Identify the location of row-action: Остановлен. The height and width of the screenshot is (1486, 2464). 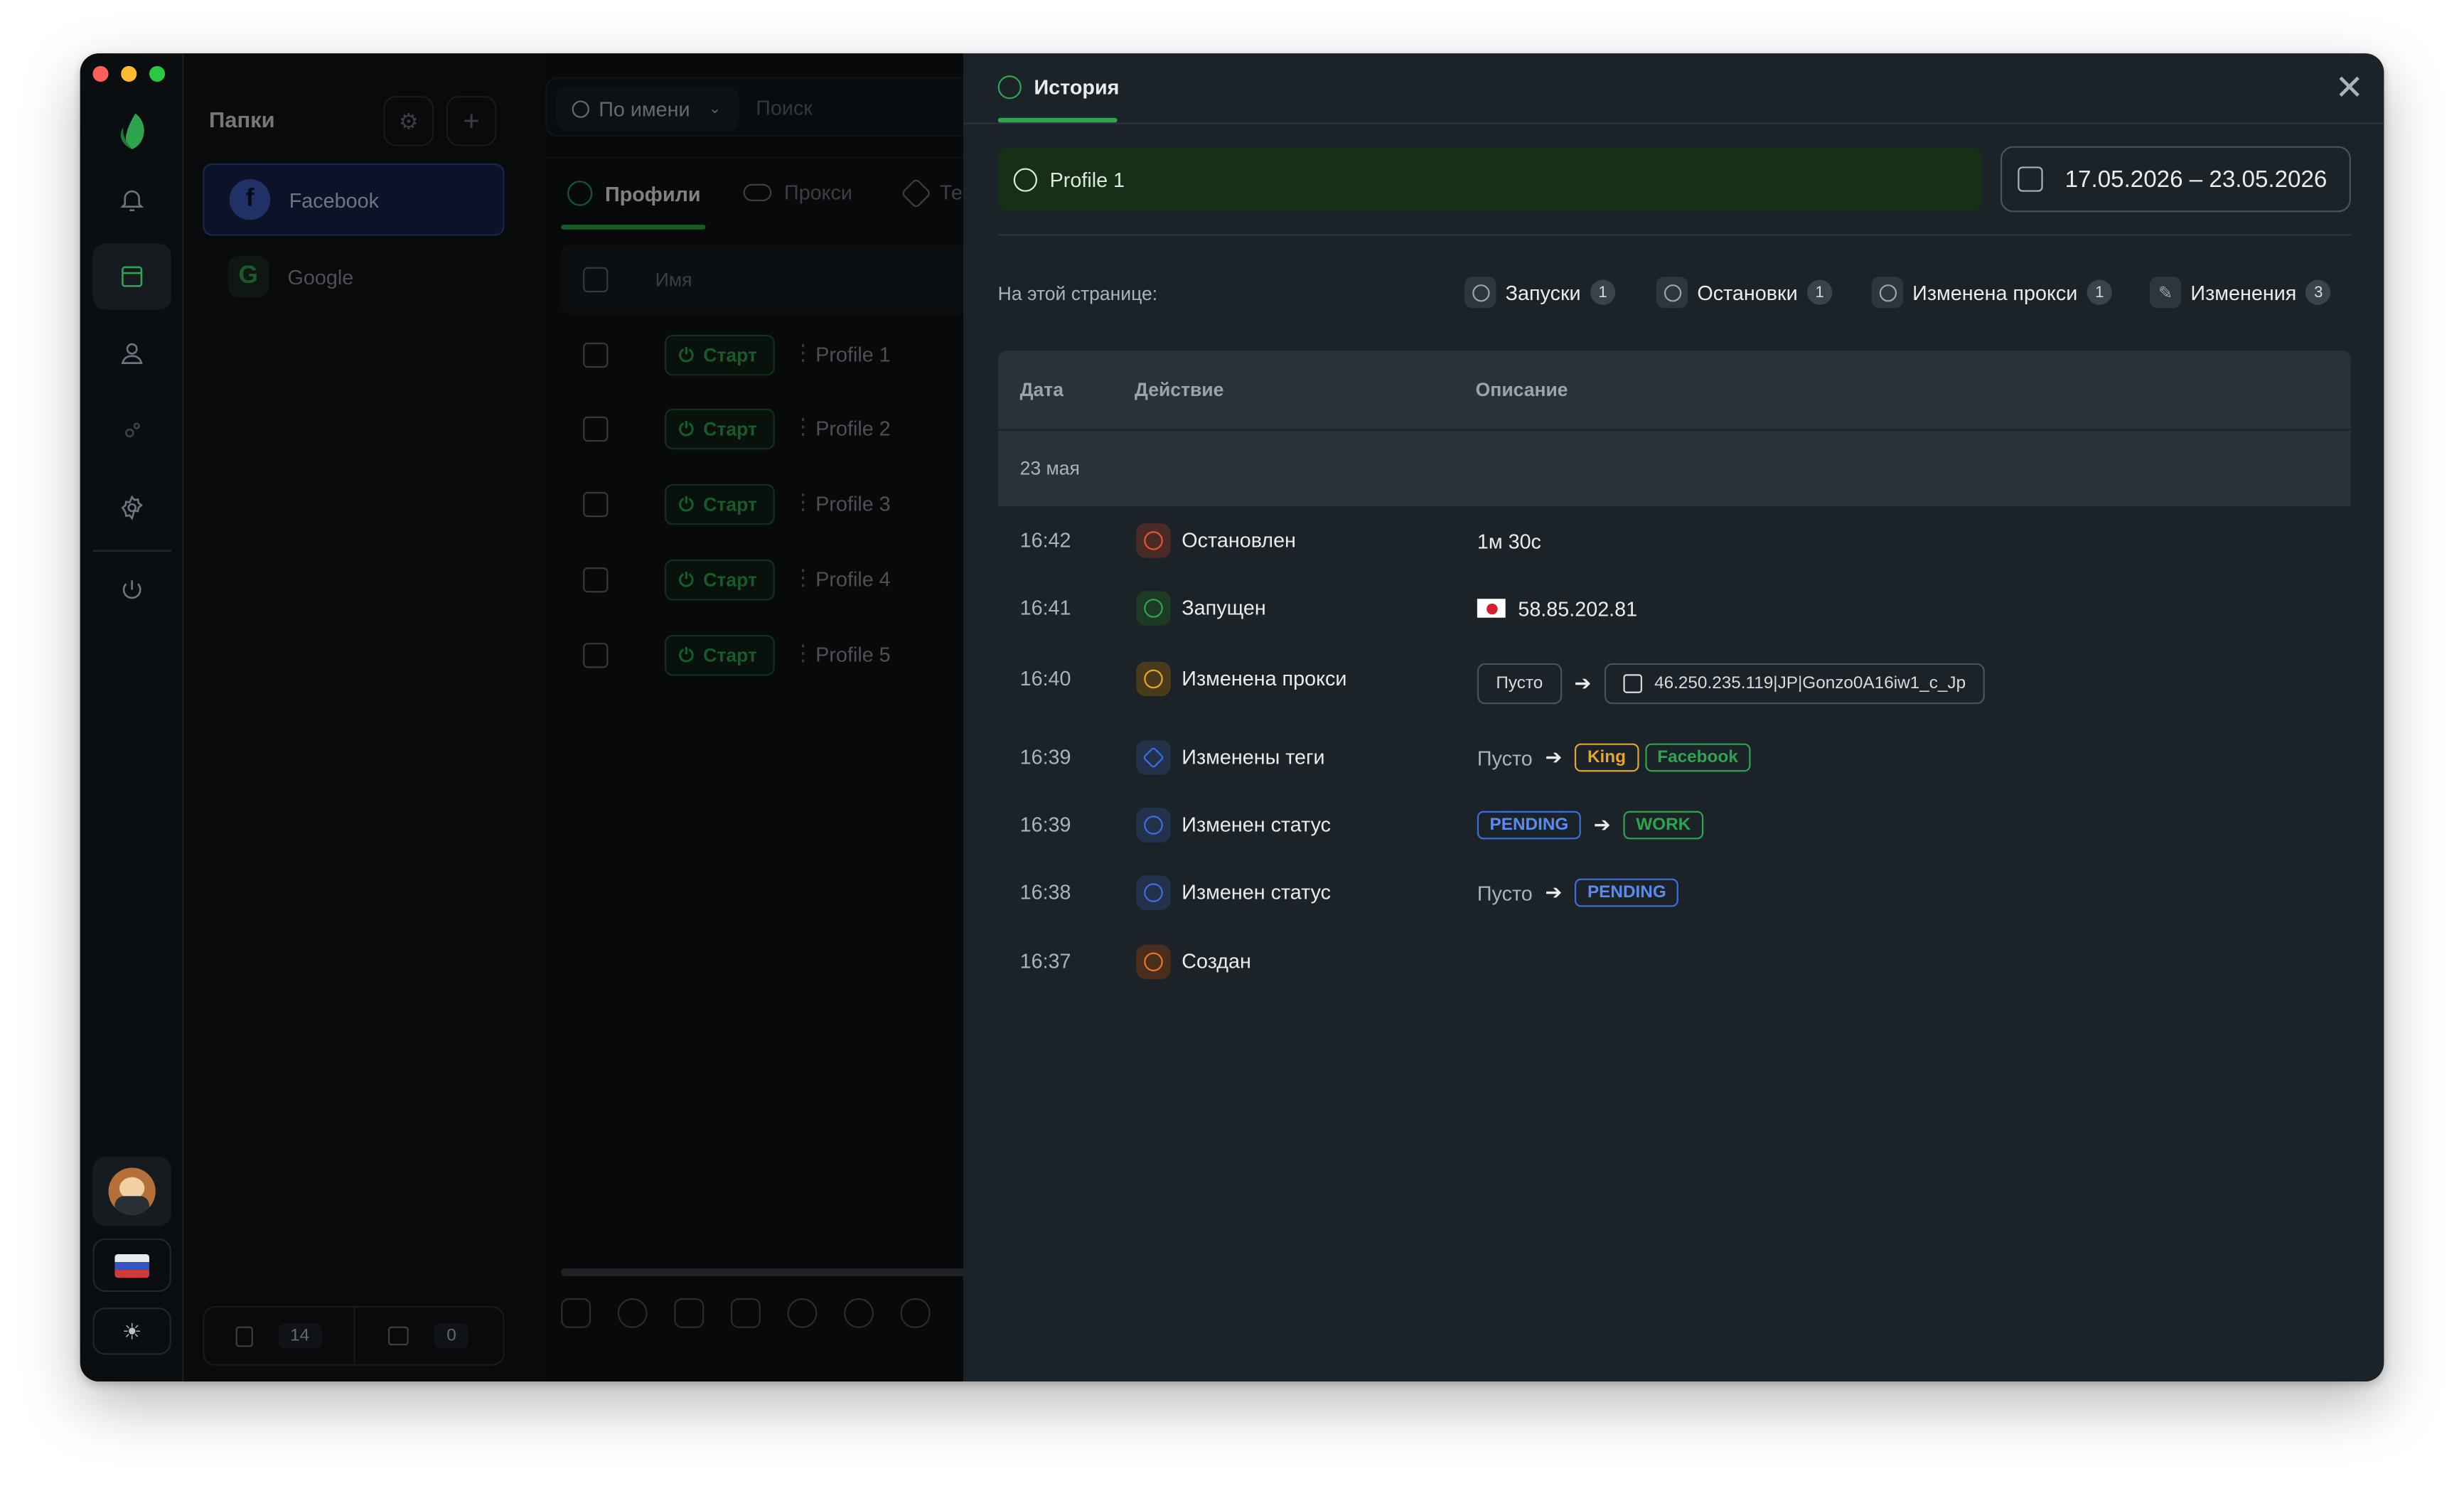
(1239, 540).